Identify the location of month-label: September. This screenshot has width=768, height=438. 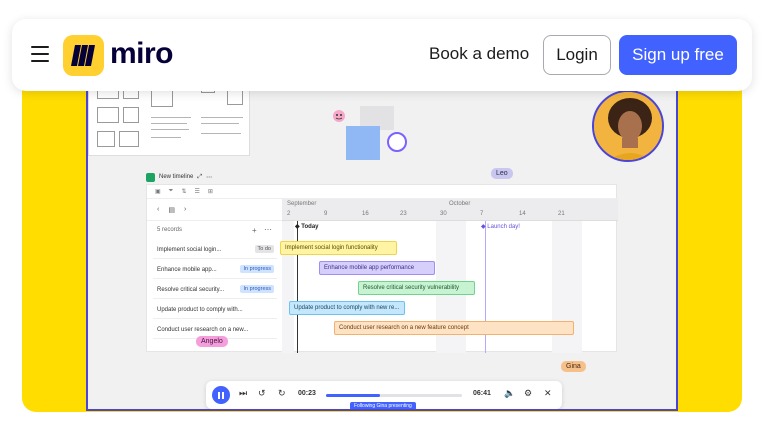
(302, 204).